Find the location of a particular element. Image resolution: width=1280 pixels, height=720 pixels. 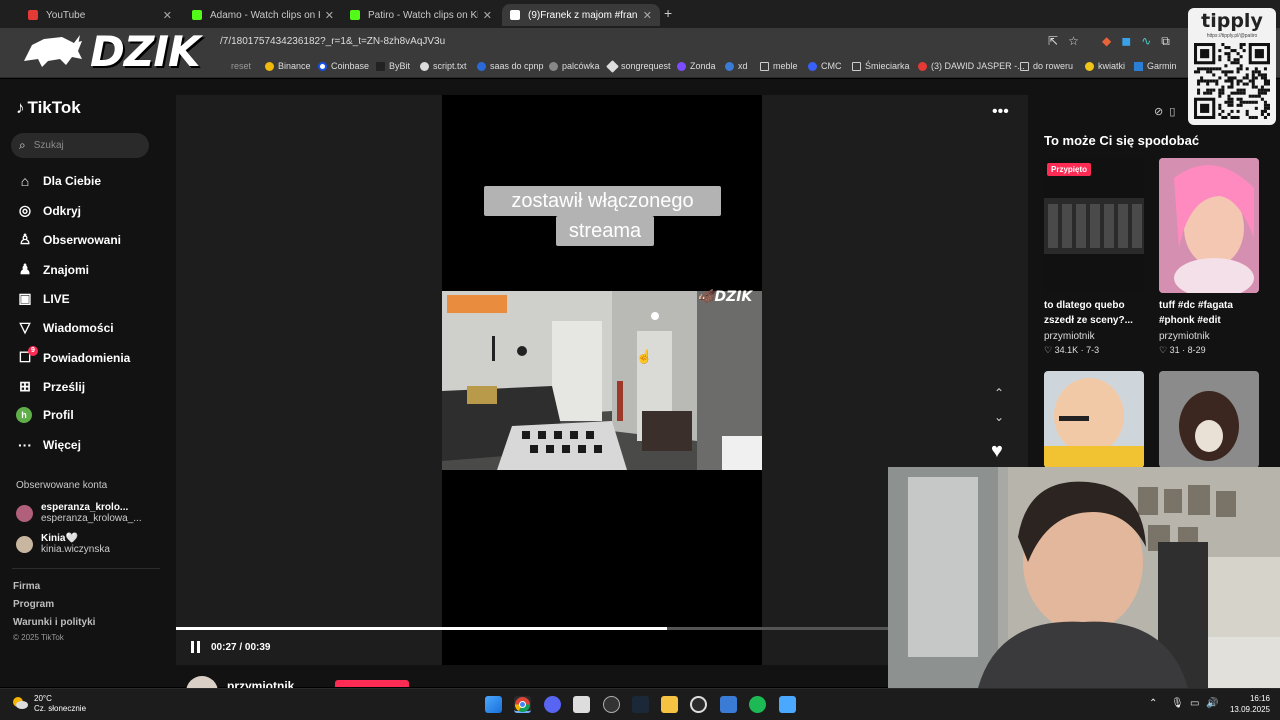

video-frame-room is located at coordinates (602, 380).